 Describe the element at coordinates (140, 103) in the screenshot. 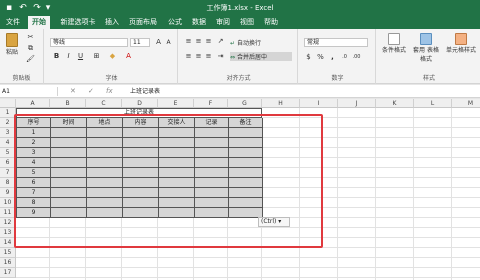

I see `column-header: D` at that location.